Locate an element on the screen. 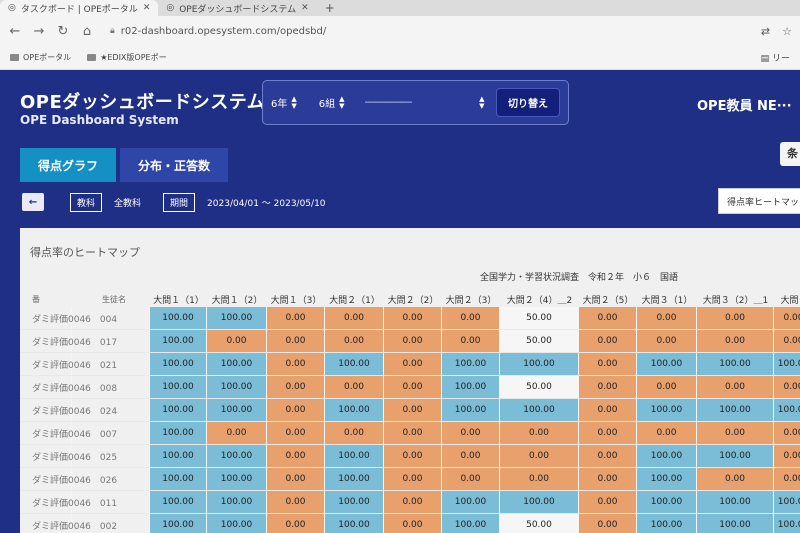 The width and height of the screenshot is (800, 533). switch-button: 切り替え is located at coordinates (528, 102).